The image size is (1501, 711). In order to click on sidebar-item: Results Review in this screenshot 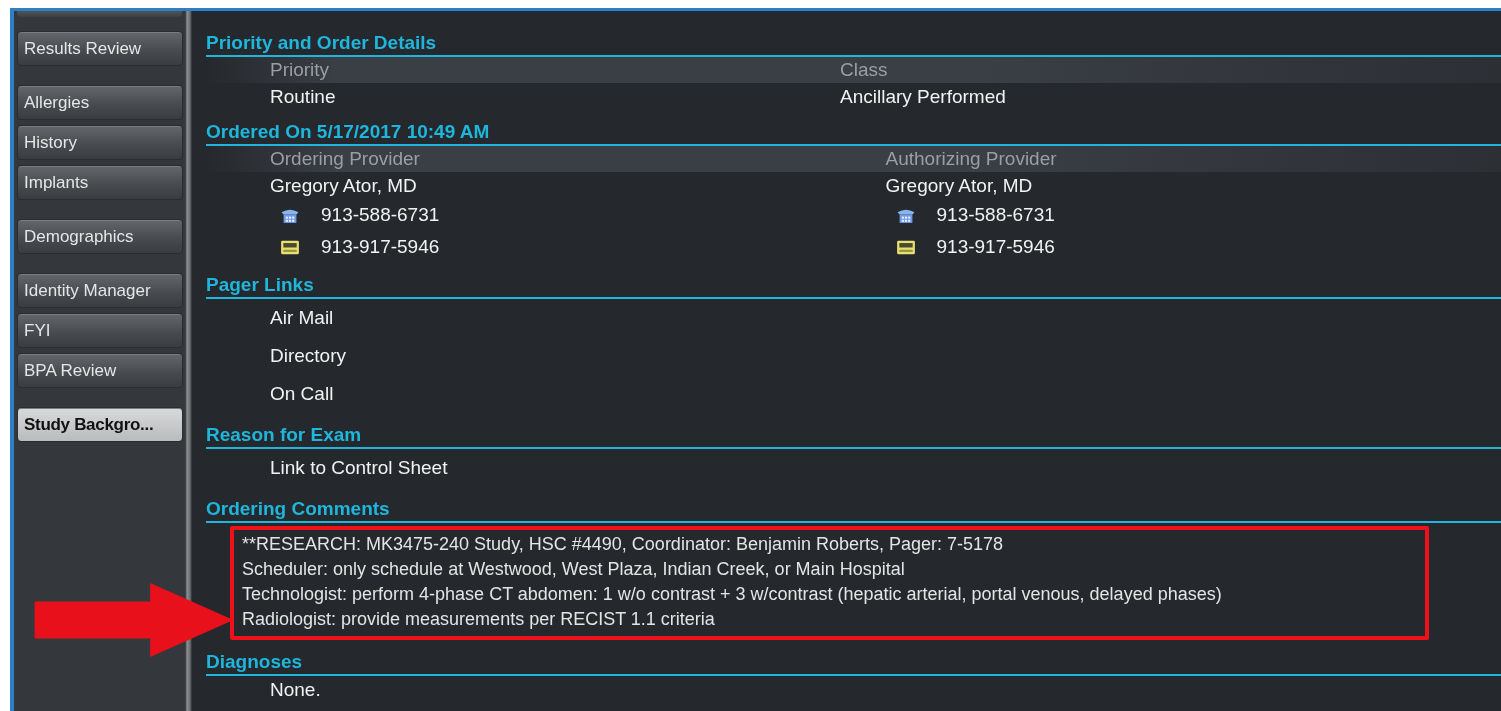, I will do `click(100, 48)`.